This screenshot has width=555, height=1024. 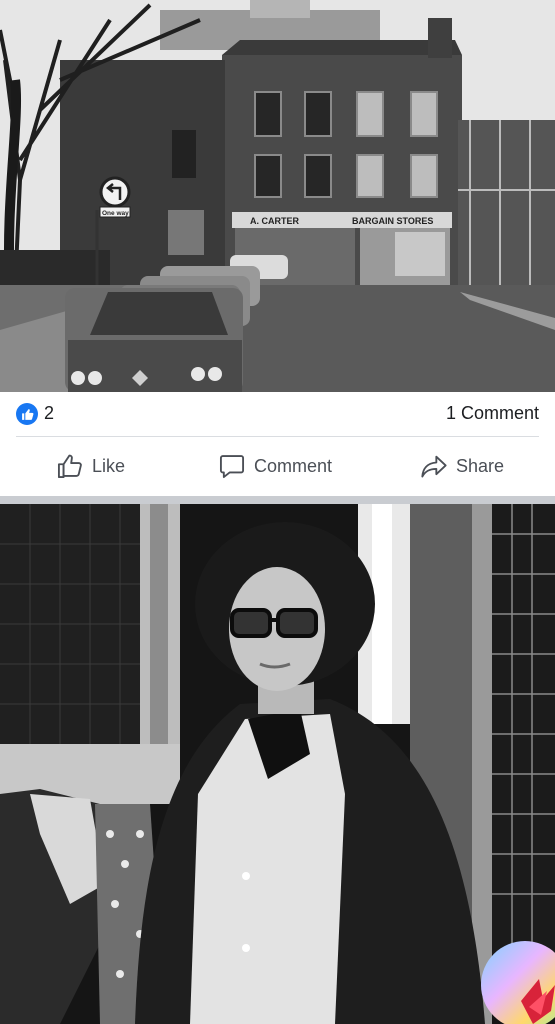 What do you see at coordinates (293, 465) in the screenshot?
I see `comment-label: Comment` at bounding box center [293, 465].